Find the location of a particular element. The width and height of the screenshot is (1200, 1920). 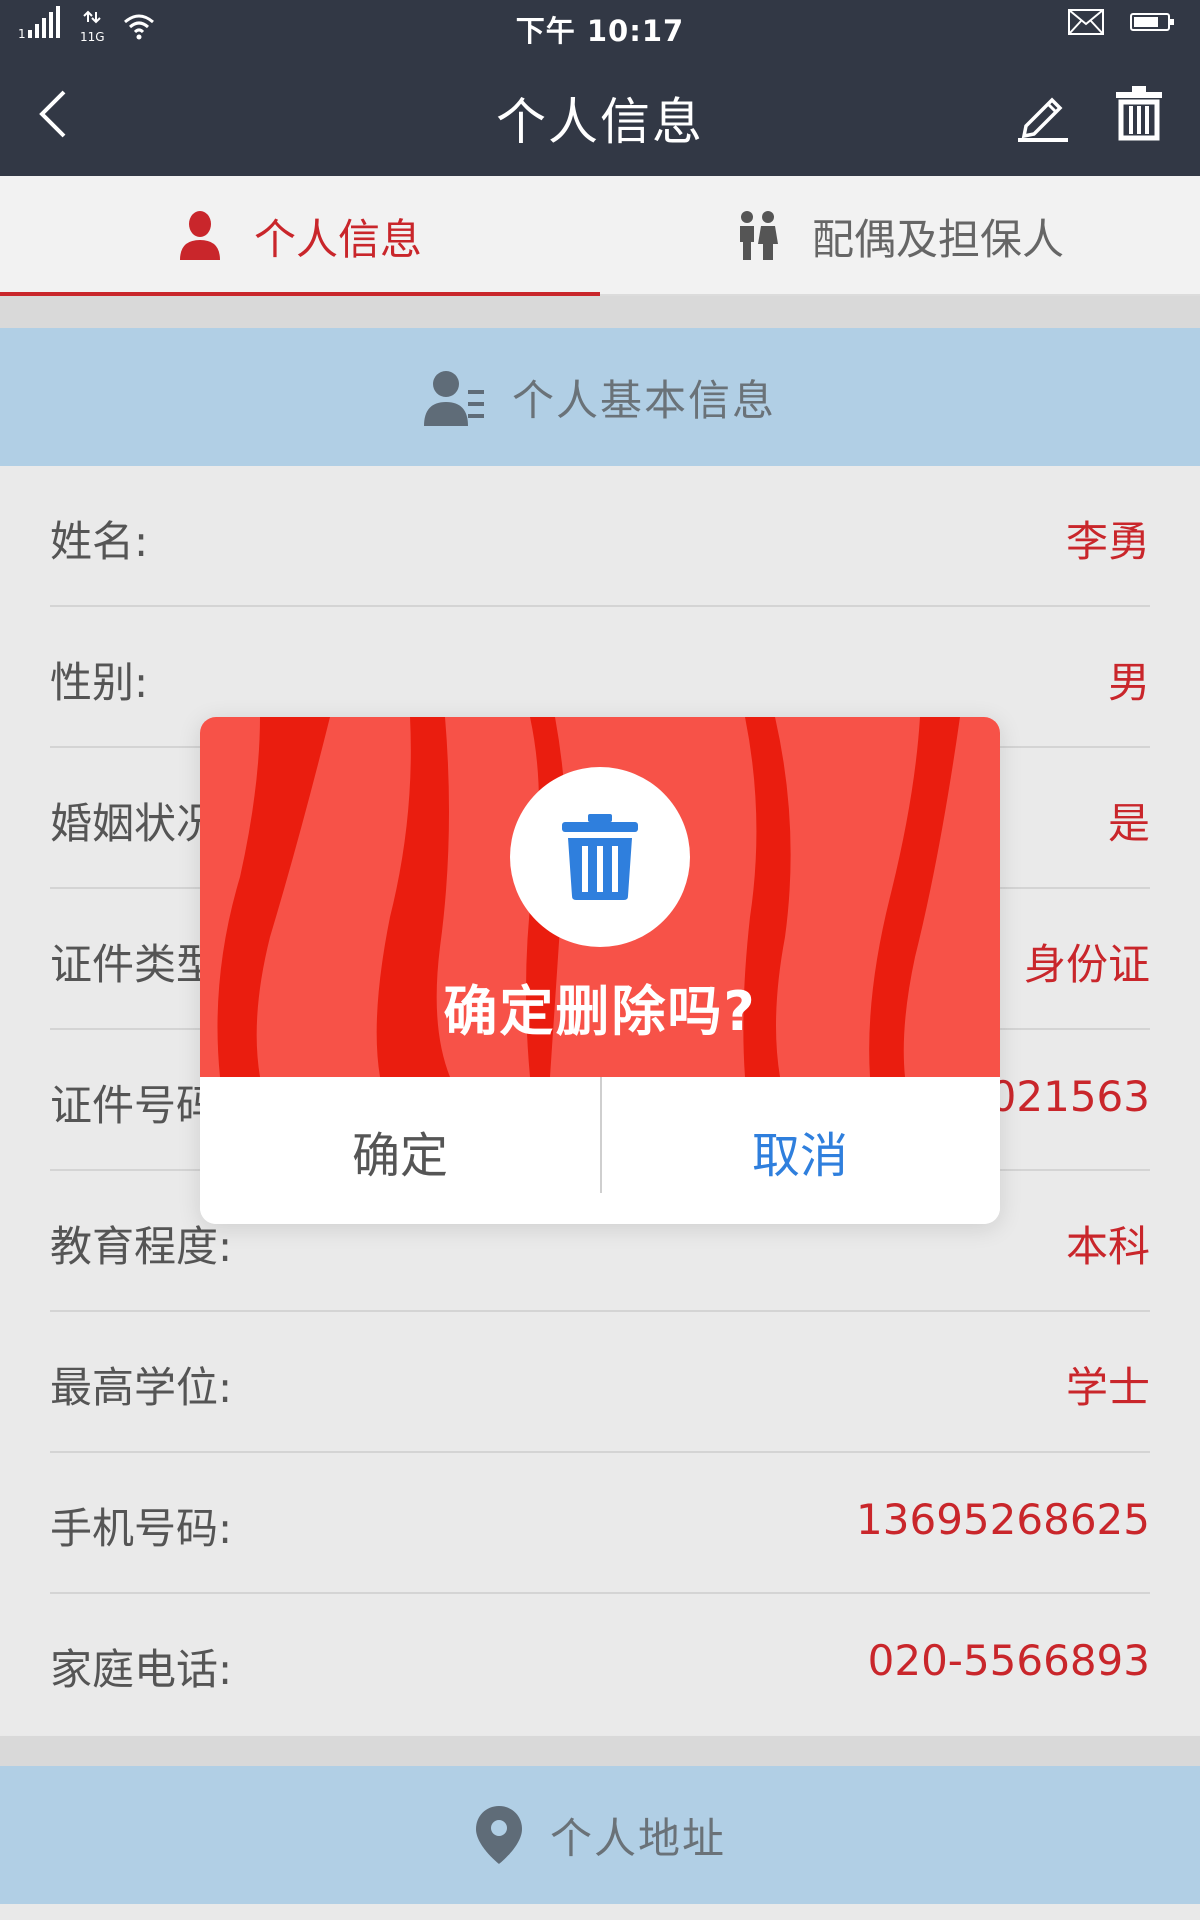

field-row-mobile: 手机号码: 13695268625 is located at coordinates (600, 1523).